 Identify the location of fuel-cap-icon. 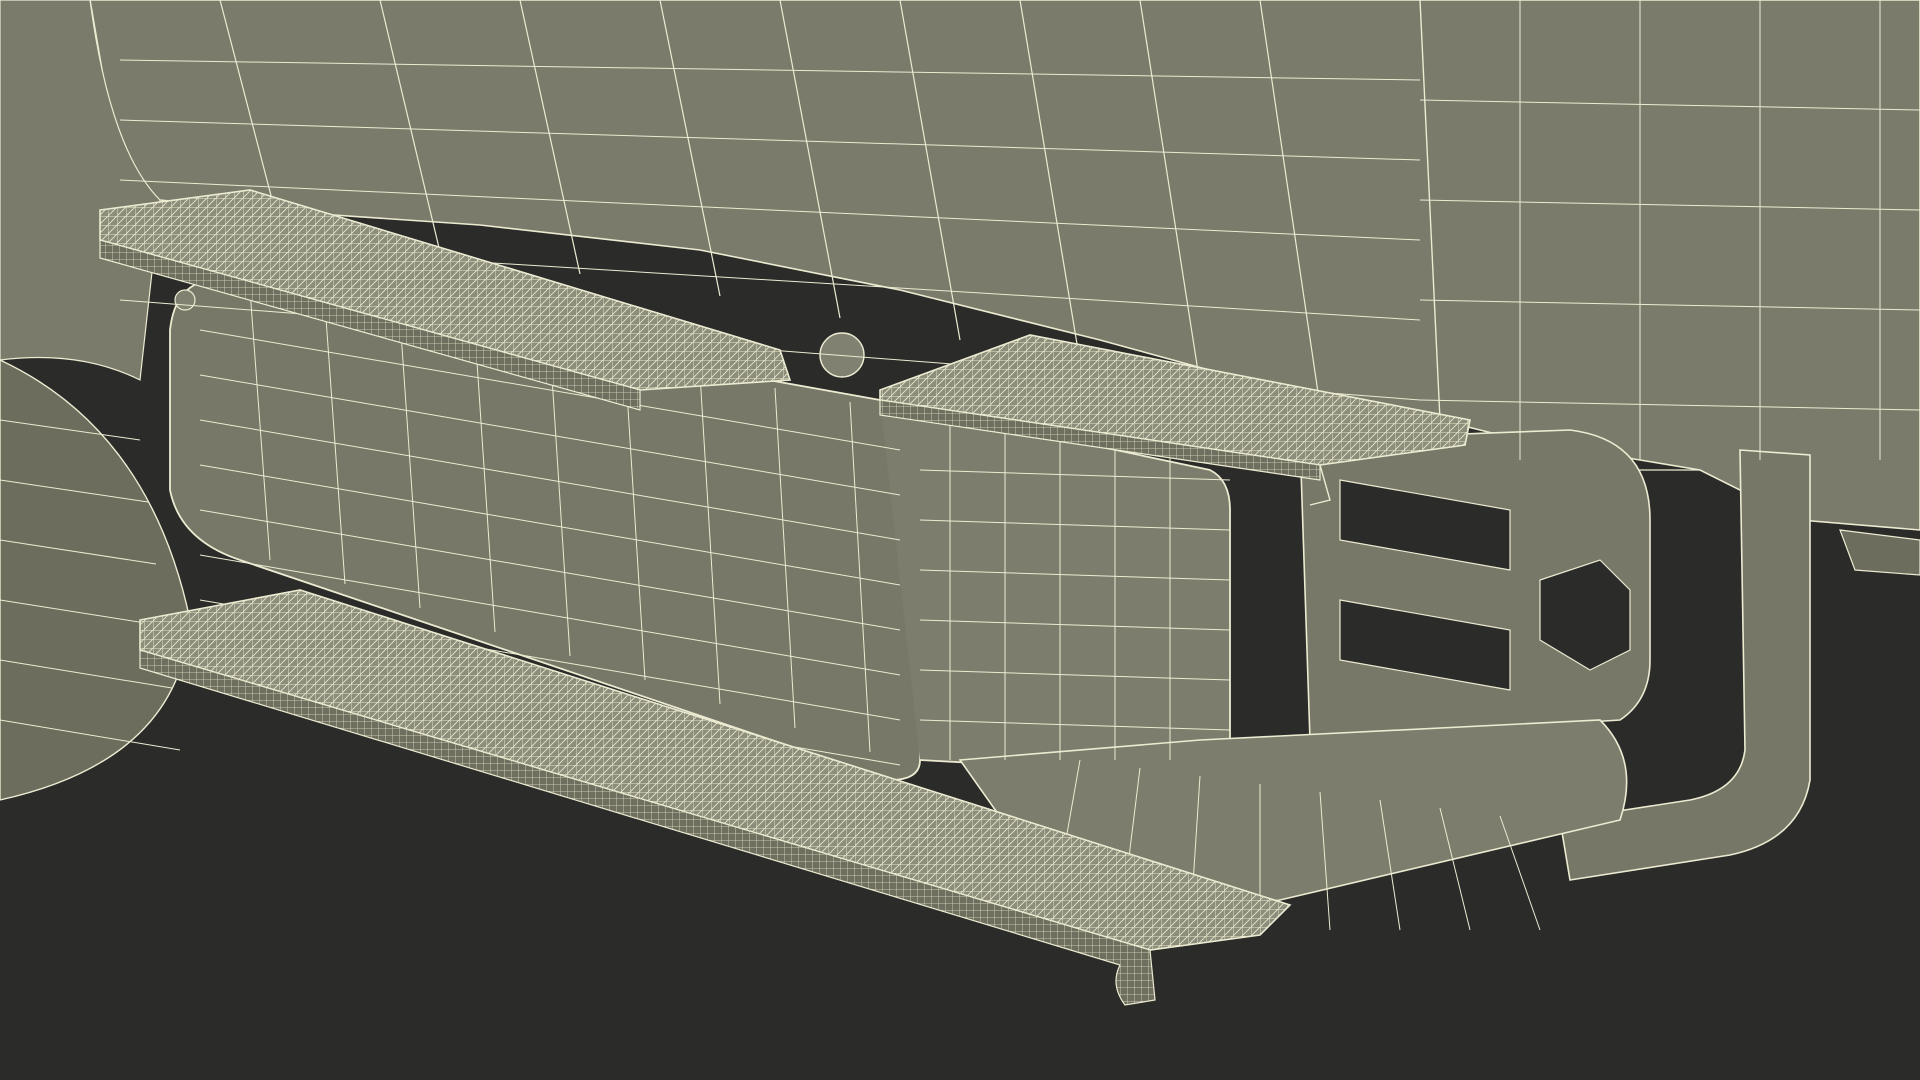
(842, 355).